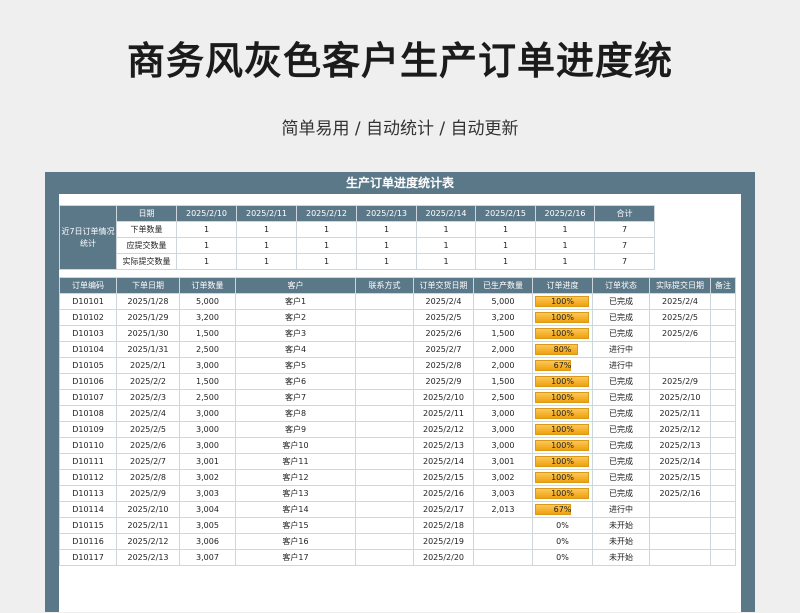  Describe the element at coordinates (295, 429) in the screenshot. I see `cell-customer: 客户9` at that location.